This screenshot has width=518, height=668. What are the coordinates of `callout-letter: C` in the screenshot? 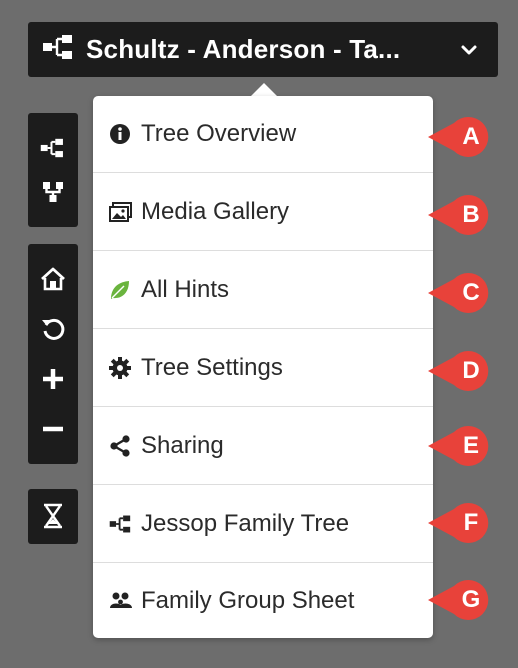 It's located at (471, 292).